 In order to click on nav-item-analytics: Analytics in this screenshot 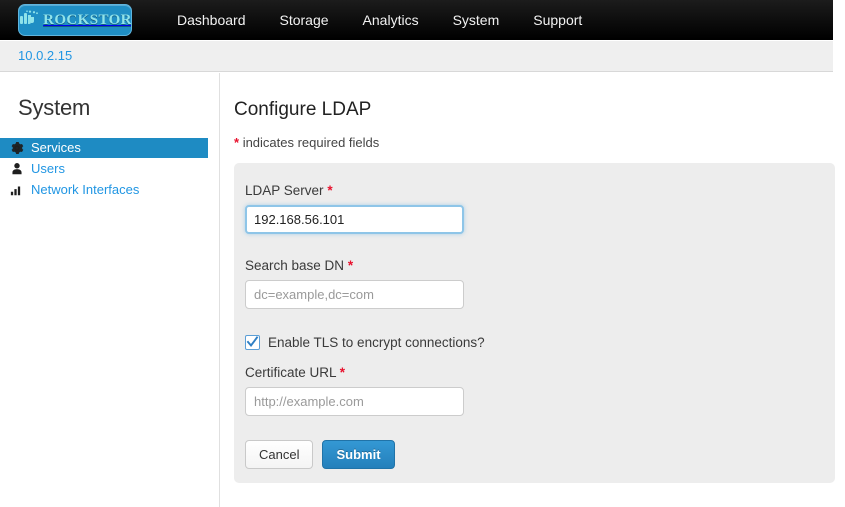, I will do `click(391, 20)`.